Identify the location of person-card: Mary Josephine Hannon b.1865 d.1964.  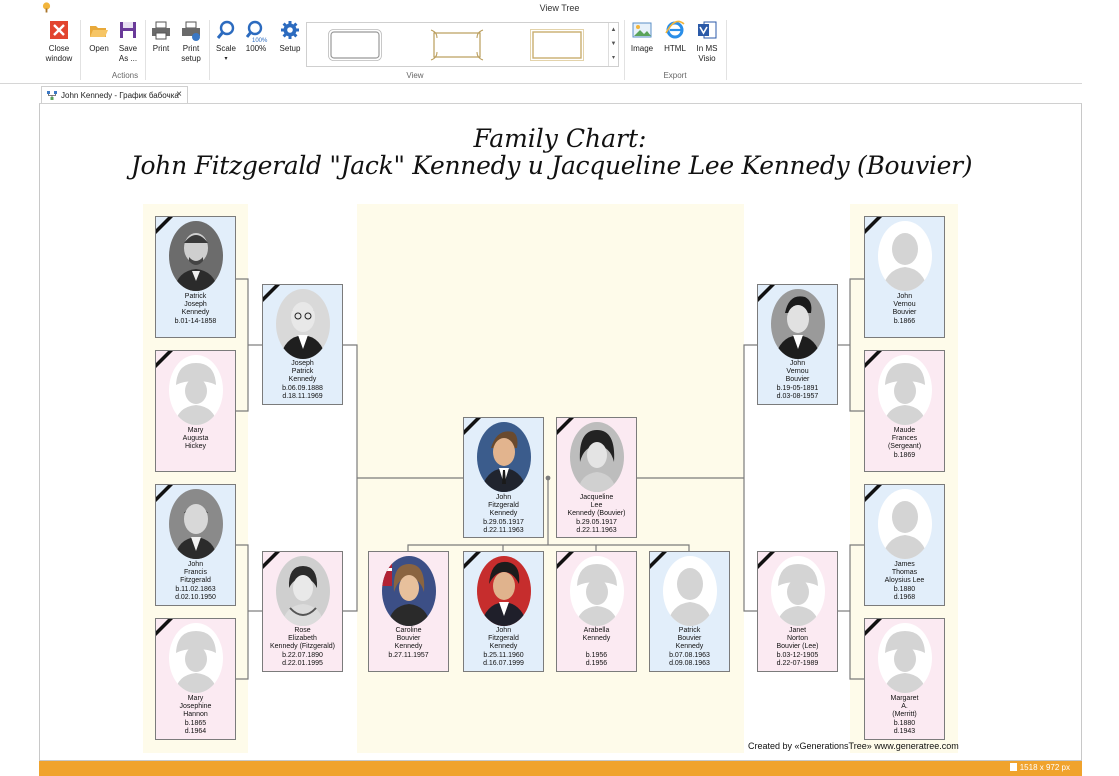
(195, 679).